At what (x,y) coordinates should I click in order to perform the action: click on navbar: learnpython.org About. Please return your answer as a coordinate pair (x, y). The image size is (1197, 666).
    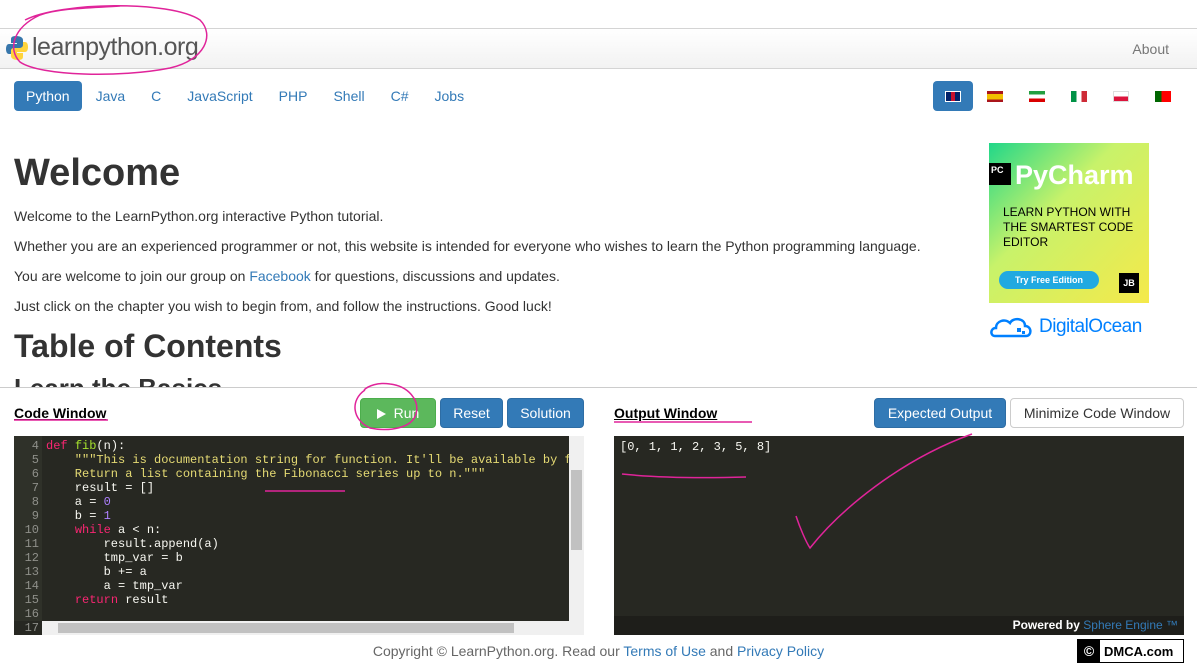
    Looking at the image, I should click on (598, 48).